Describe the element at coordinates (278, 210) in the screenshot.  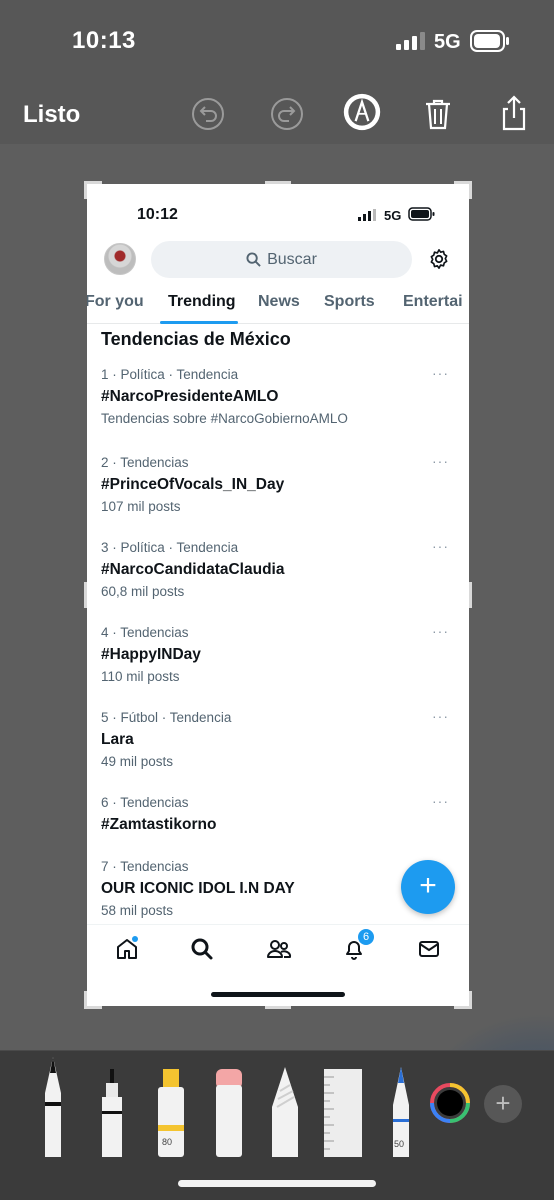
I see `inner-status-bar: 10:12 5G` at that location.